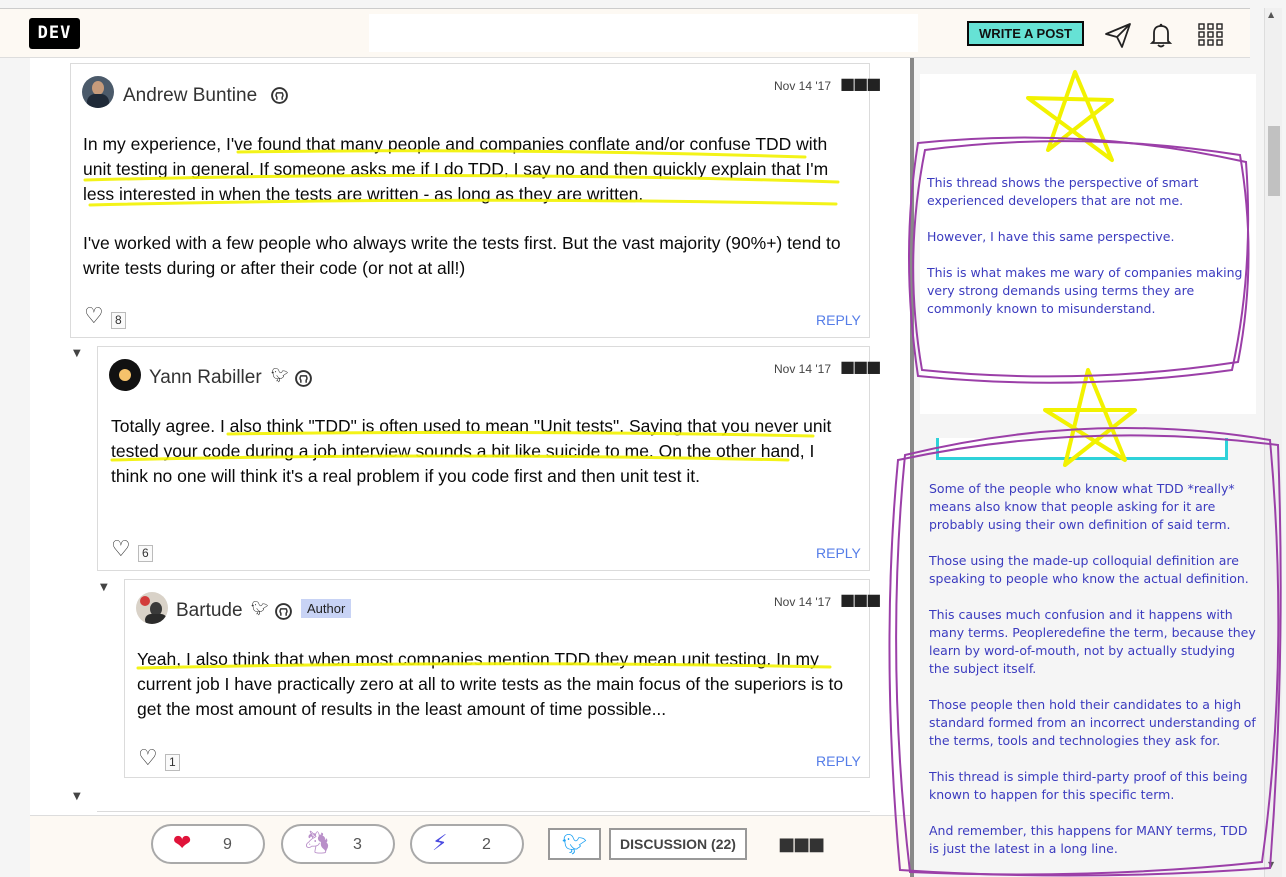 This screenshot has height=877, width=1286. I want to click on discussion-button: DISCUSSION (22), so click(678, 844).